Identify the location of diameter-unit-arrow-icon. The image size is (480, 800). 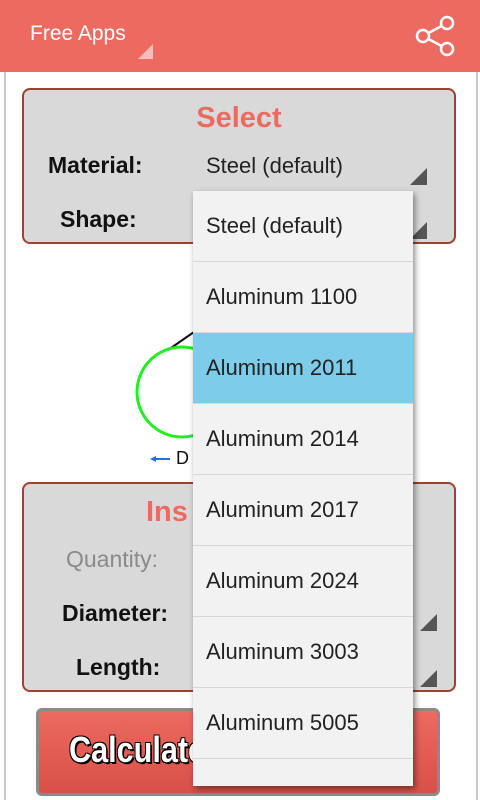
(428, 622).